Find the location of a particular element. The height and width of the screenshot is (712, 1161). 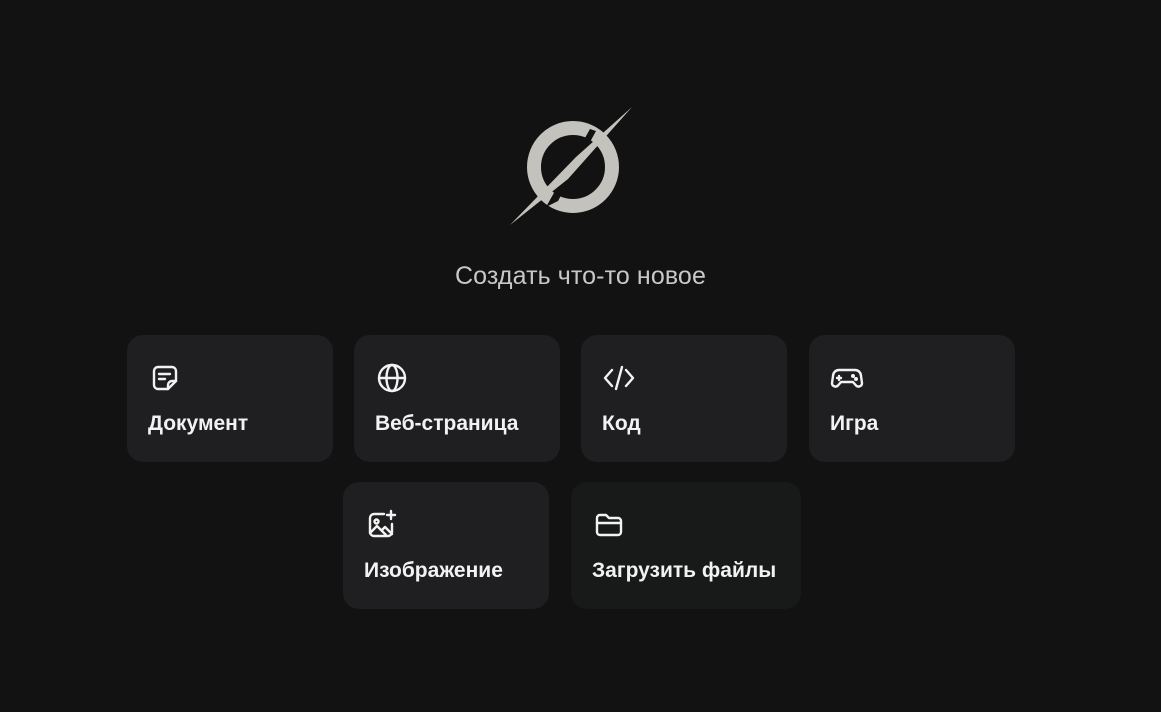

card-label: Изображение is located at coordinates (433, 570).